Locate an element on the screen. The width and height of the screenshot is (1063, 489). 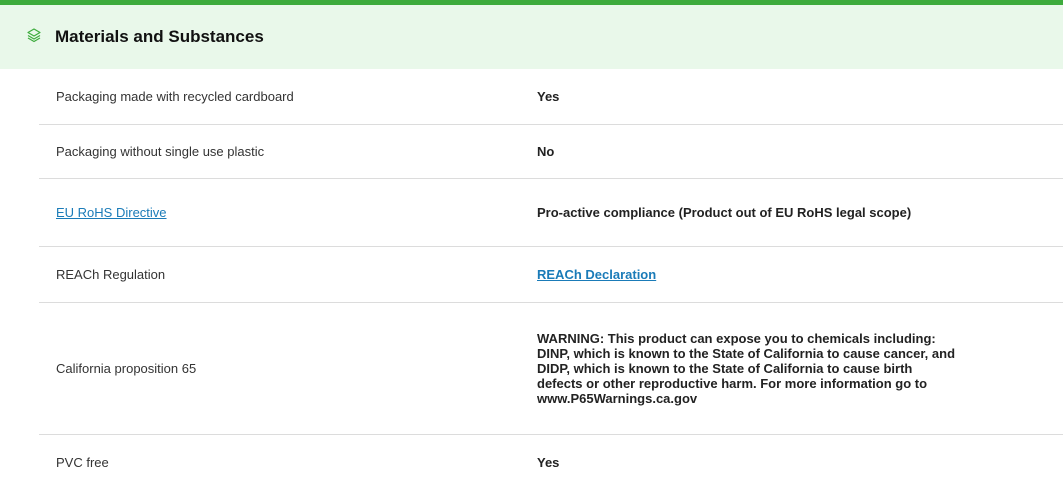
table-row: REACh Regulation REACh Declaration is located at coordinates (551, 275).